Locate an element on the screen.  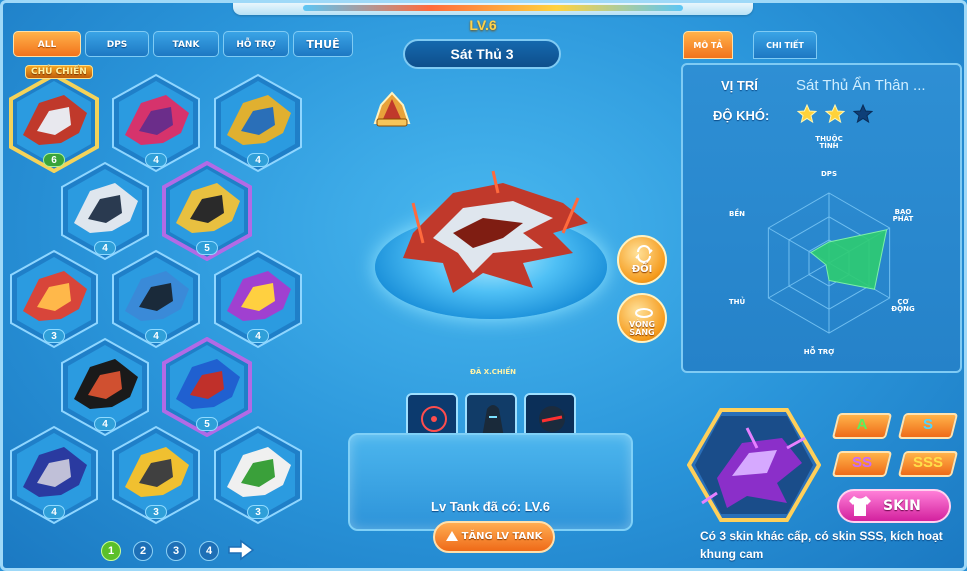
aura-button: VÒNG SÁNG is located at coordinates (642, 318).